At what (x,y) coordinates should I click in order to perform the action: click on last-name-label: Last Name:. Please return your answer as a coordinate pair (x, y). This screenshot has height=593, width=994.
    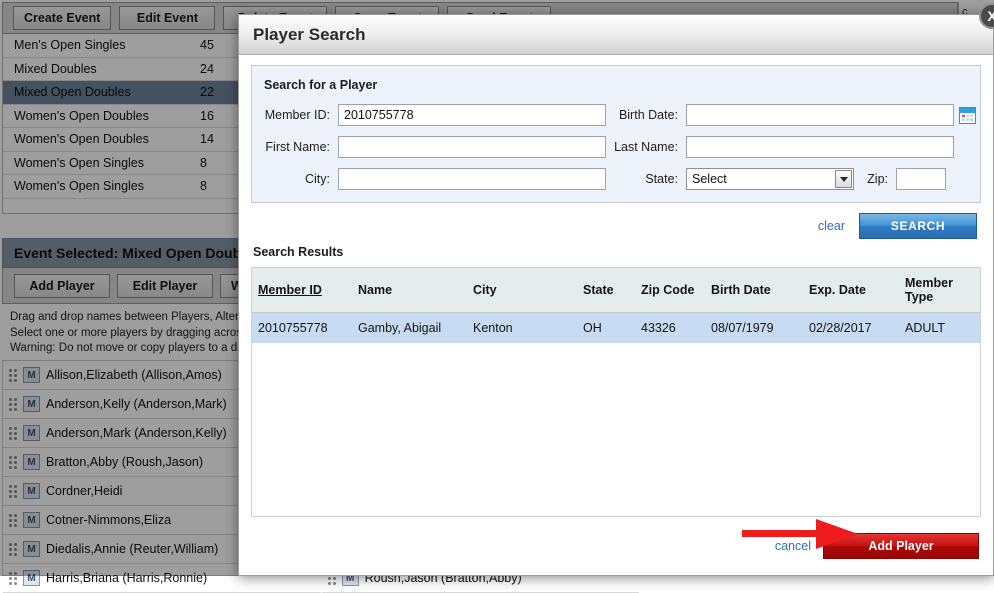
    Looking at the image, I should click on (646, 147).